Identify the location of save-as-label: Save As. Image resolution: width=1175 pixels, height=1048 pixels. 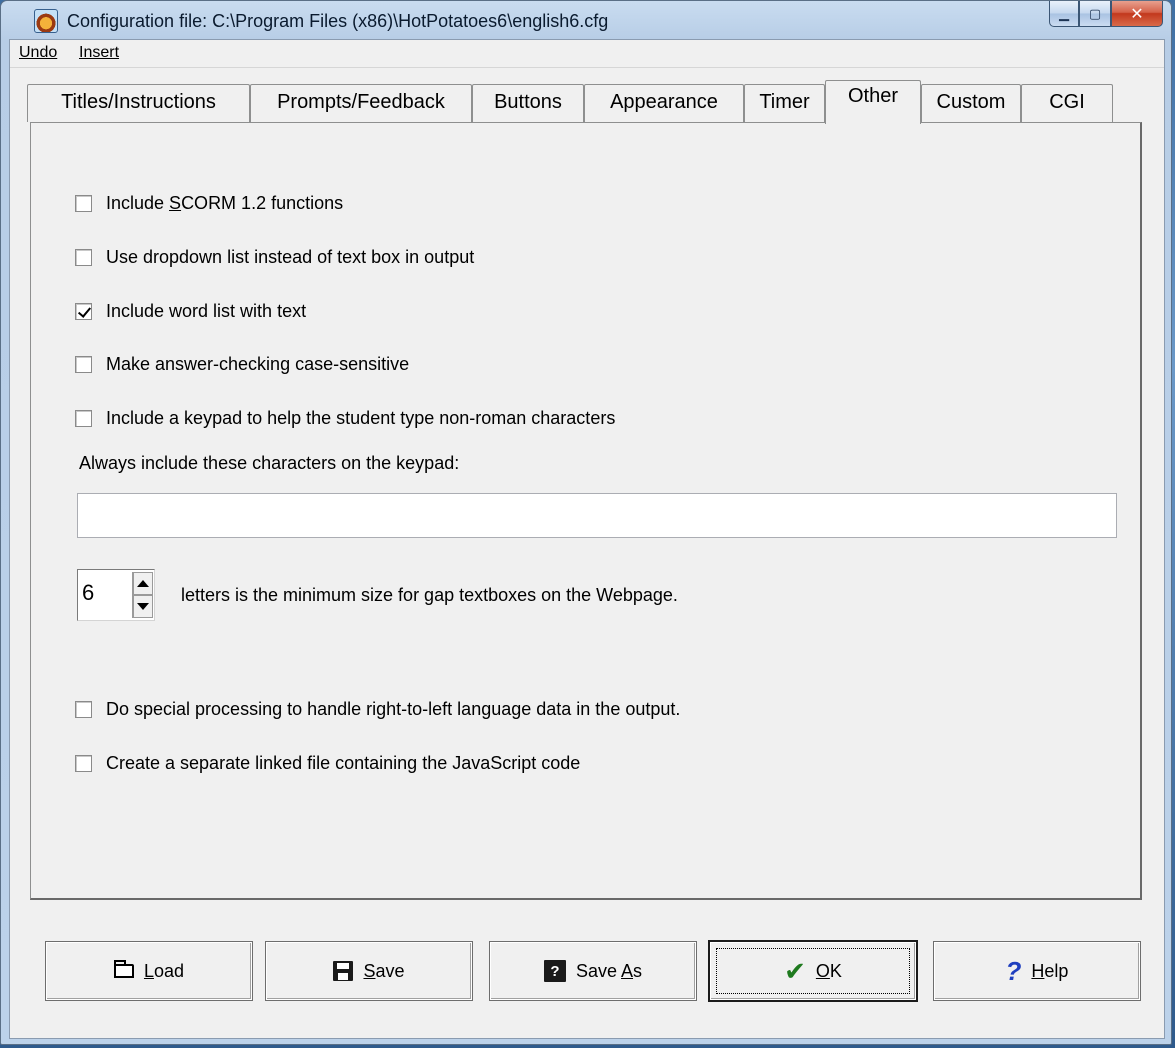
(609, 970).